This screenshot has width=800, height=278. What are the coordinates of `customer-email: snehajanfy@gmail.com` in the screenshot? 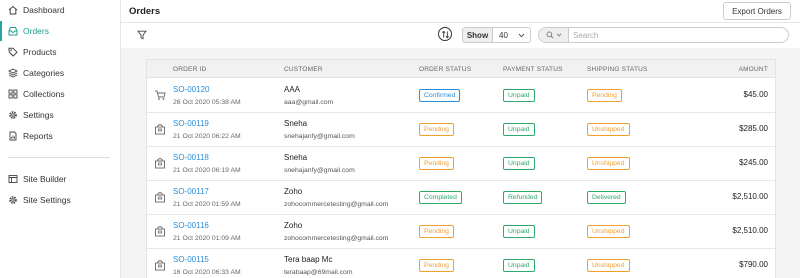 It's located at (319, 170).